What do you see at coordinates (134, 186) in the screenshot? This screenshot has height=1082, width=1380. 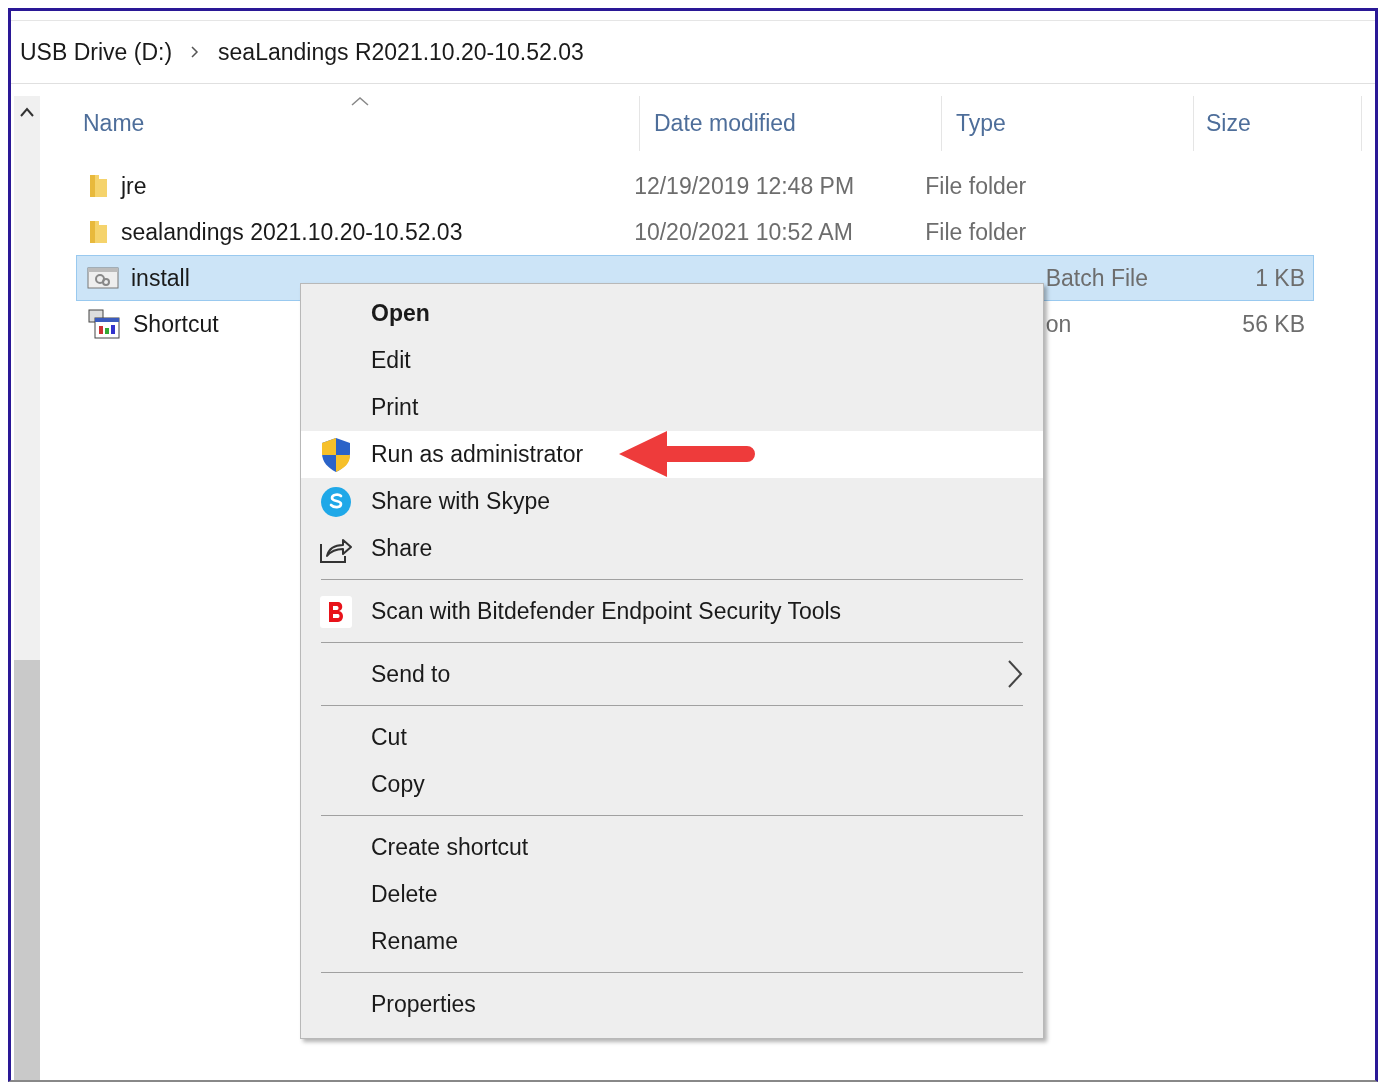 I see `file-name: jre` at bounding box center [134, 186].